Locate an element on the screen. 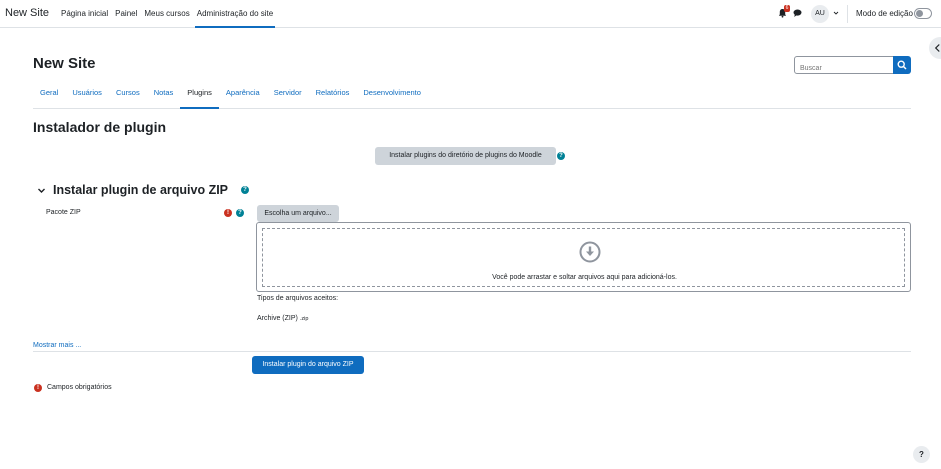  messages-icon is located at coordinates (797, 13).